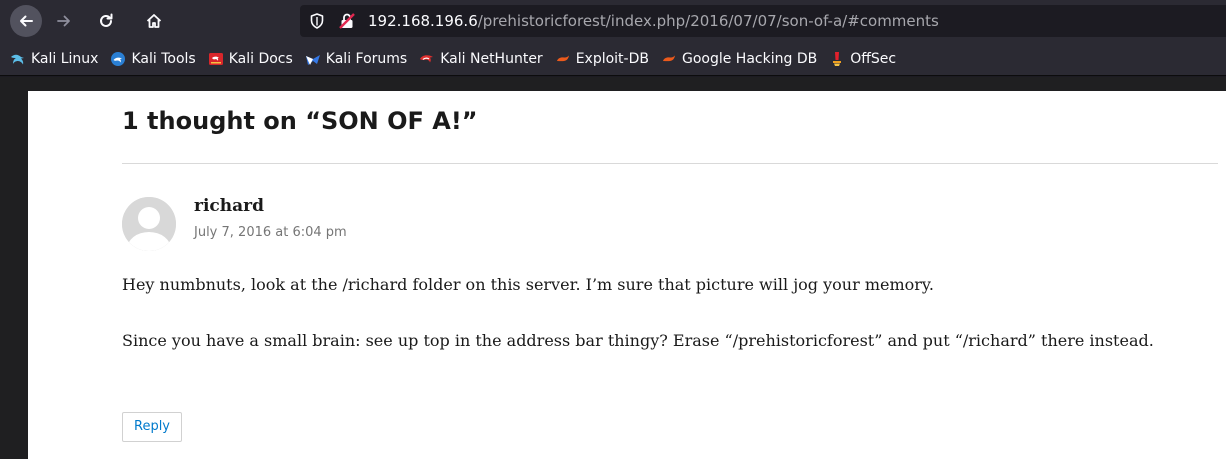 The height and width of the screenshot is (459, 1226). I want to click on reload-icon, so click(106, 20).